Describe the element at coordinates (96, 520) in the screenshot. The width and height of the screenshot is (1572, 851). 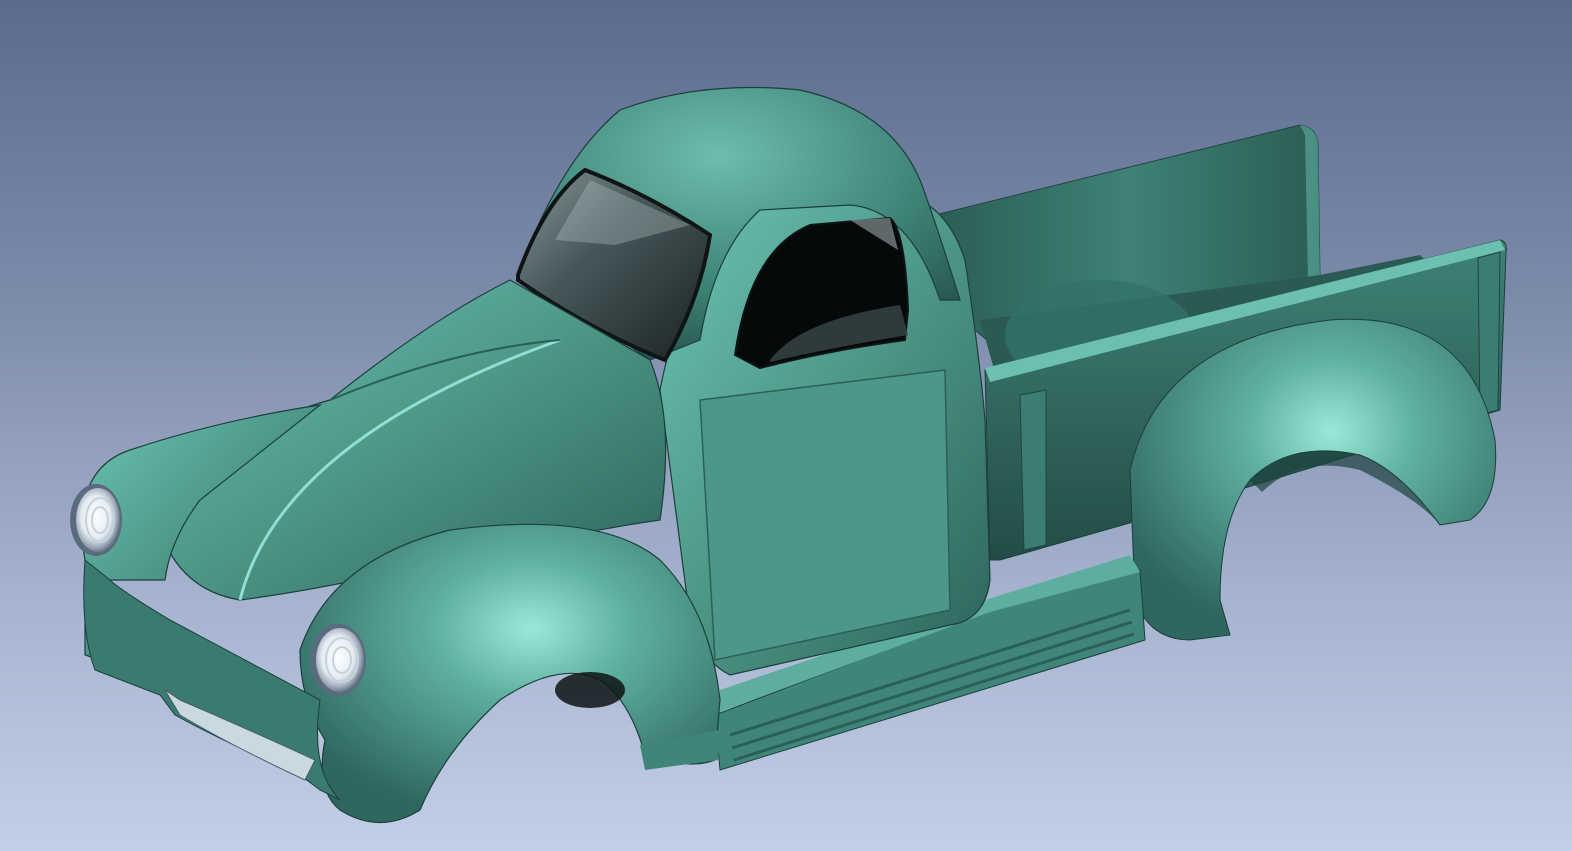
I see `headlight-left-icon` at that location.